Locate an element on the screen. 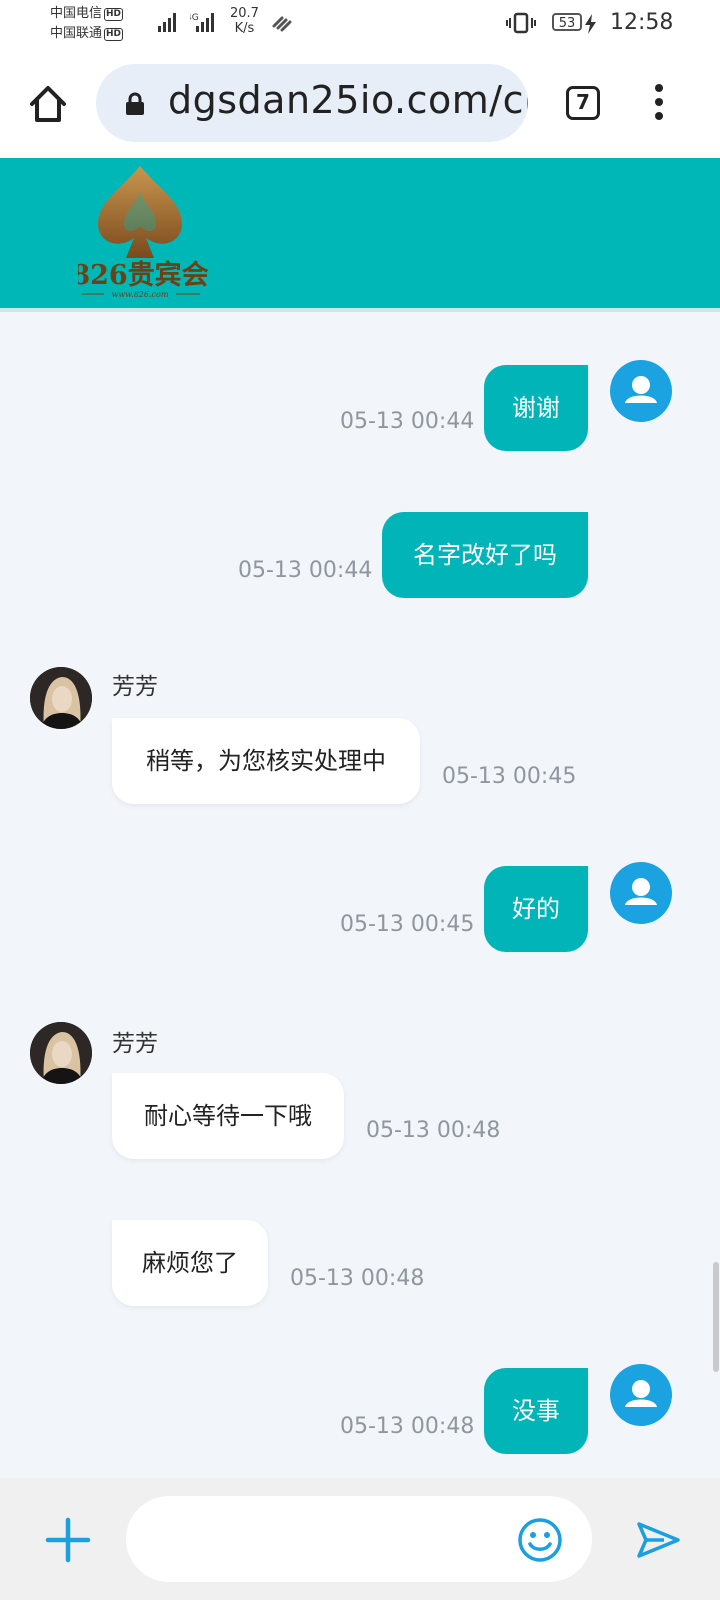 The height and width of the screenshot is (1600, 720). message-bubble: 麻烦您了 is located at coordinates (190, 1263).